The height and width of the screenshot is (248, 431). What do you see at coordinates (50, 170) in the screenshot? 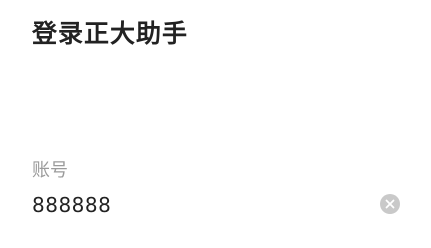
I see `account-label: 账号` at bounding box center [50, 170].